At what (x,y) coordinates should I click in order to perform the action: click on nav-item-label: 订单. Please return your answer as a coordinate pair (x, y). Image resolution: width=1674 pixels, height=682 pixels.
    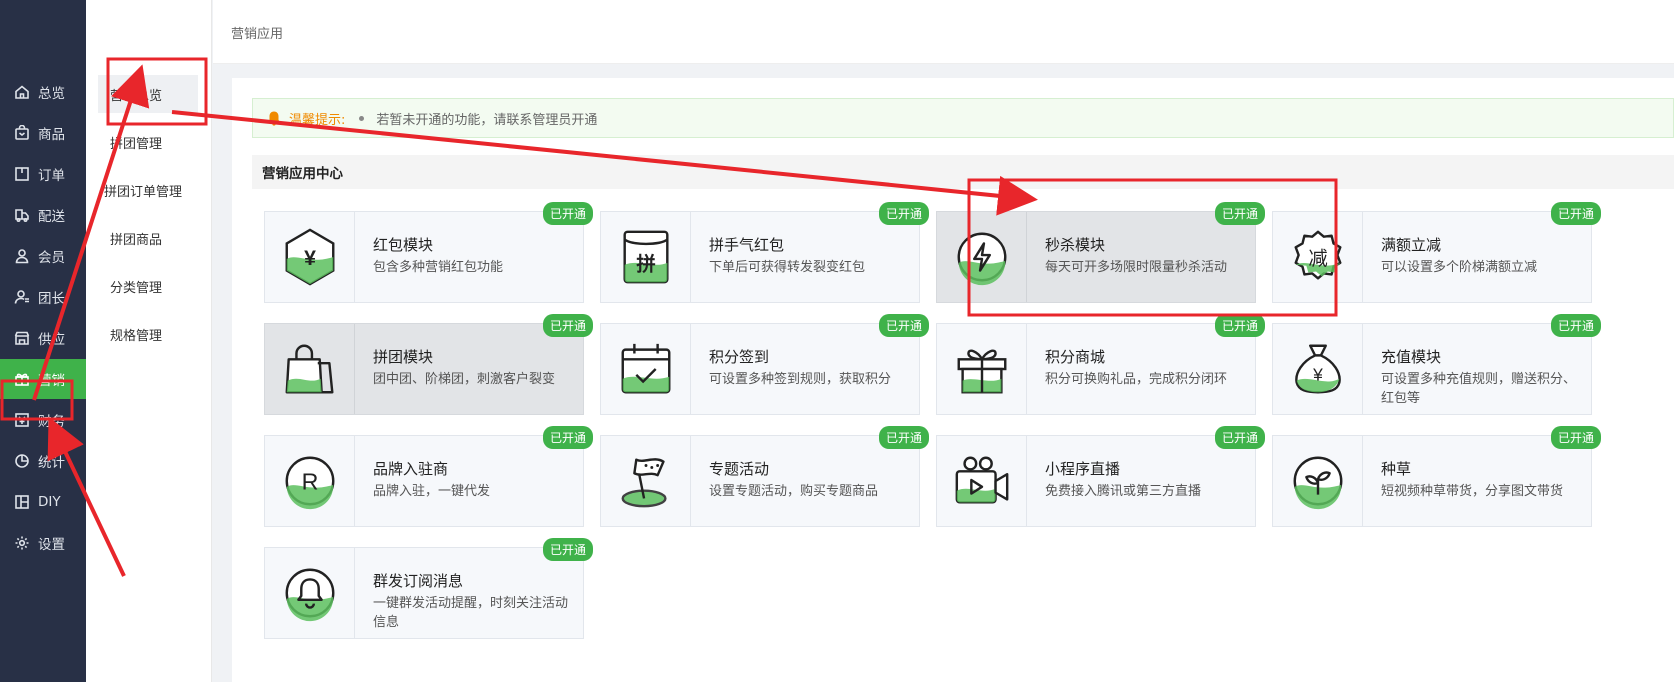
    Looking at the image, I should click on (51, 176).